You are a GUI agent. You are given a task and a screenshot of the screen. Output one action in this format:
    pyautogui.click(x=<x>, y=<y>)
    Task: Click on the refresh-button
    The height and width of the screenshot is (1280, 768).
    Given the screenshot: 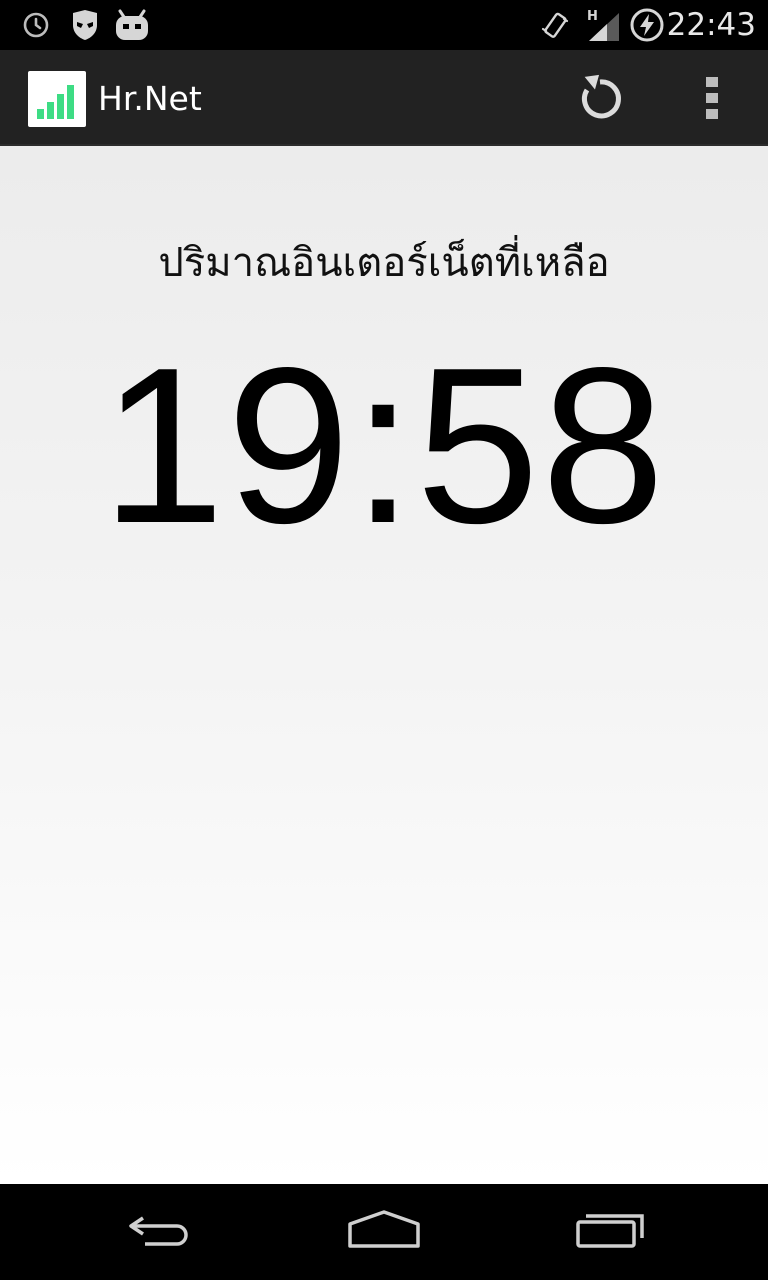 What is the action you would take?
    pyautogui.click(x=600, y=100)
    